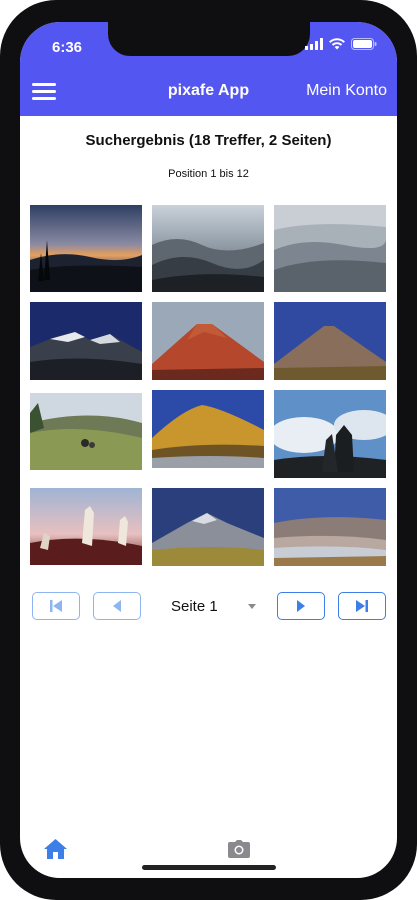  I want to click on battery-icon, so click(364, 44).